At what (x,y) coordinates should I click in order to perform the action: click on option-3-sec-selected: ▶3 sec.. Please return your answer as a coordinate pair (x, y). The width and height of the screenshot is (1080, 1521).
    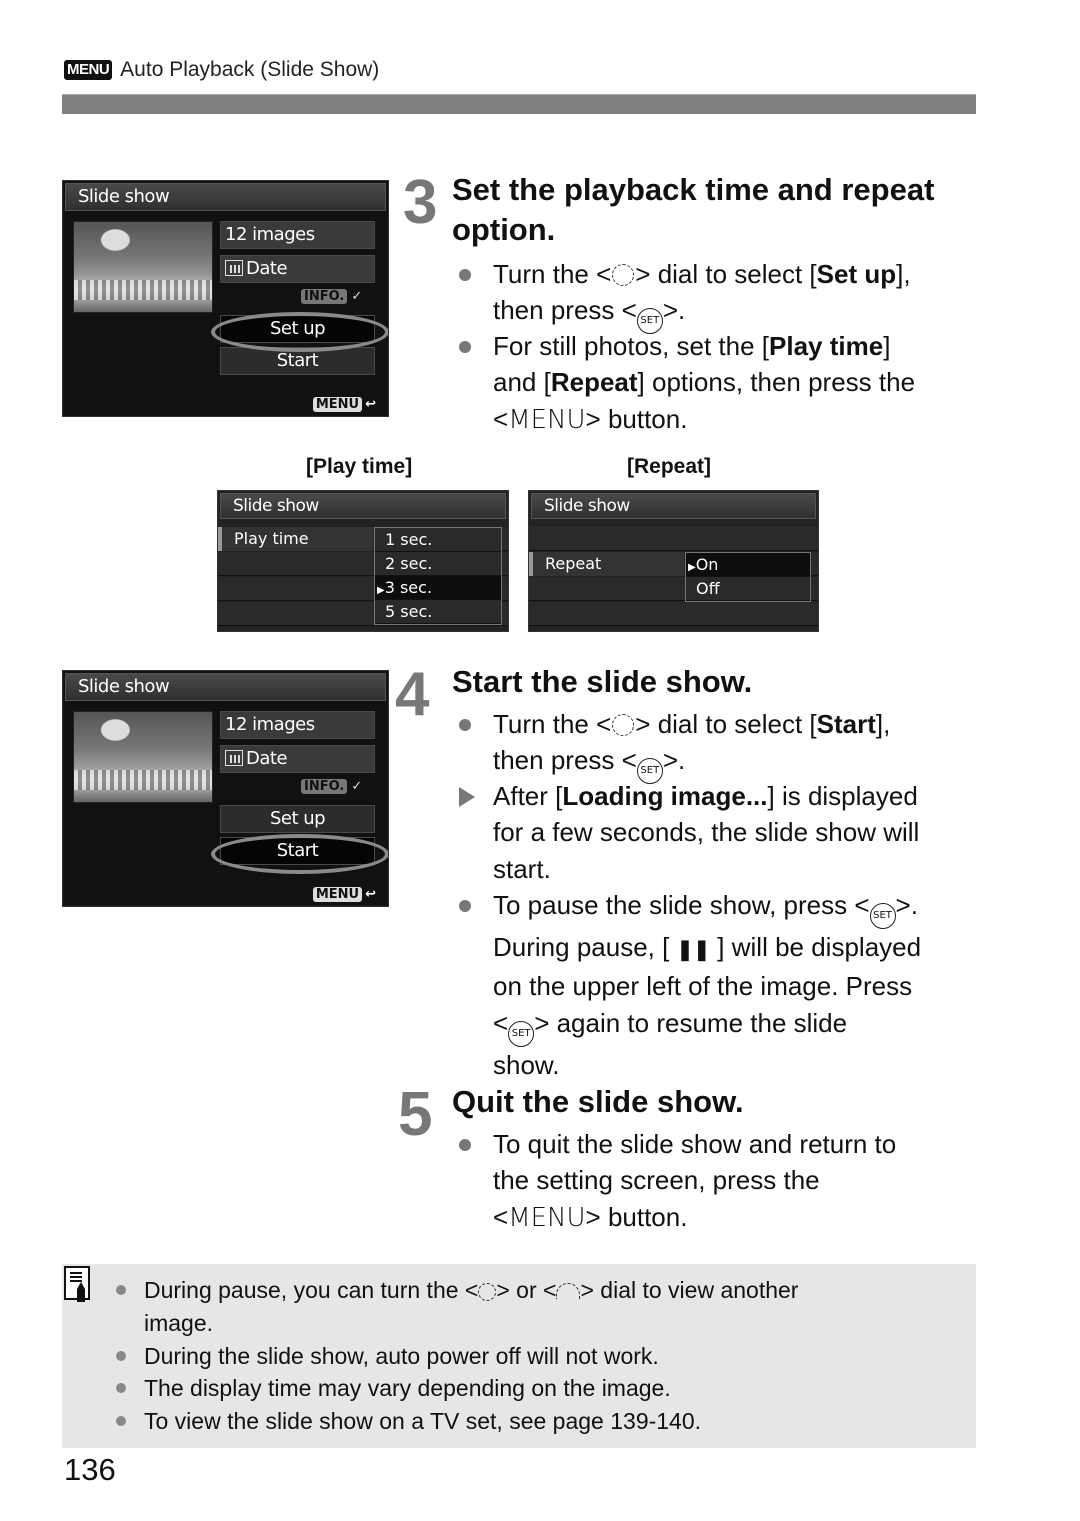
    Looking at the image, I should click on (438, 588).